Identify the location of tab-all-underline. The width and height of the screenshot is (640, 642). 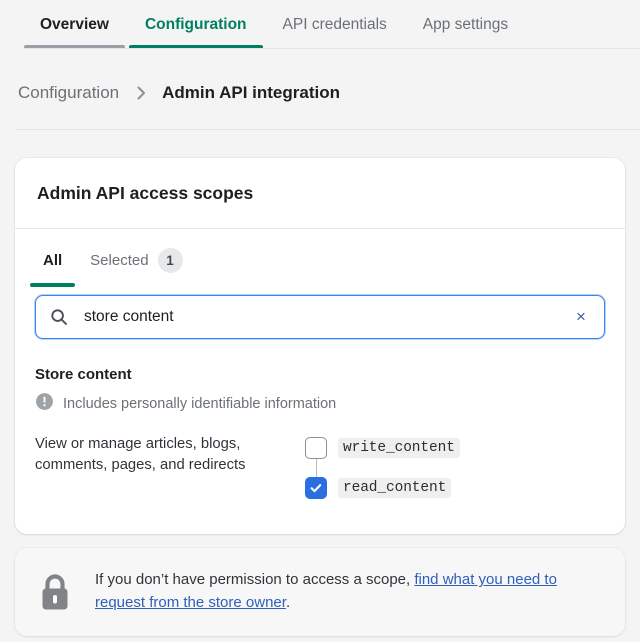
(53, 285).